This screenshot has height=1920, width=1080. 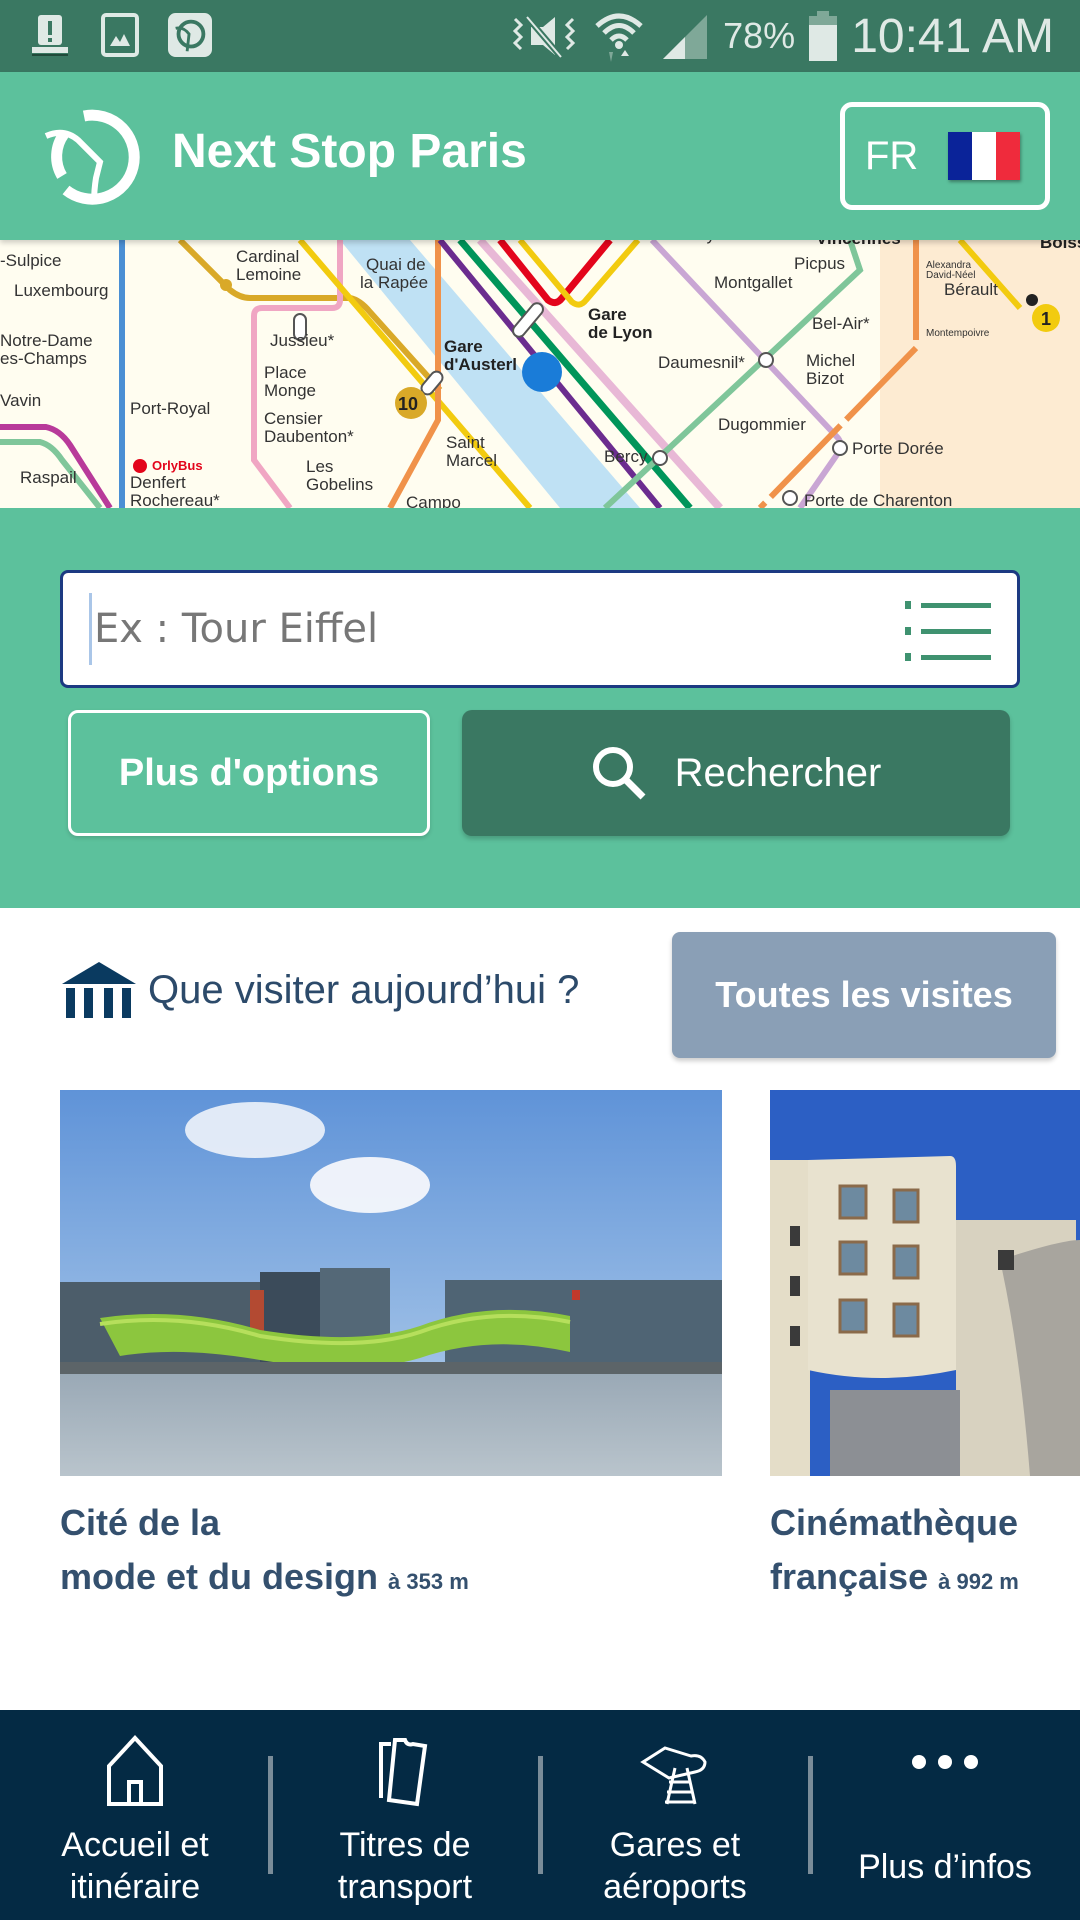 I want to click on all-visits-label: Toutes les visites, so click(x=864, y=994).